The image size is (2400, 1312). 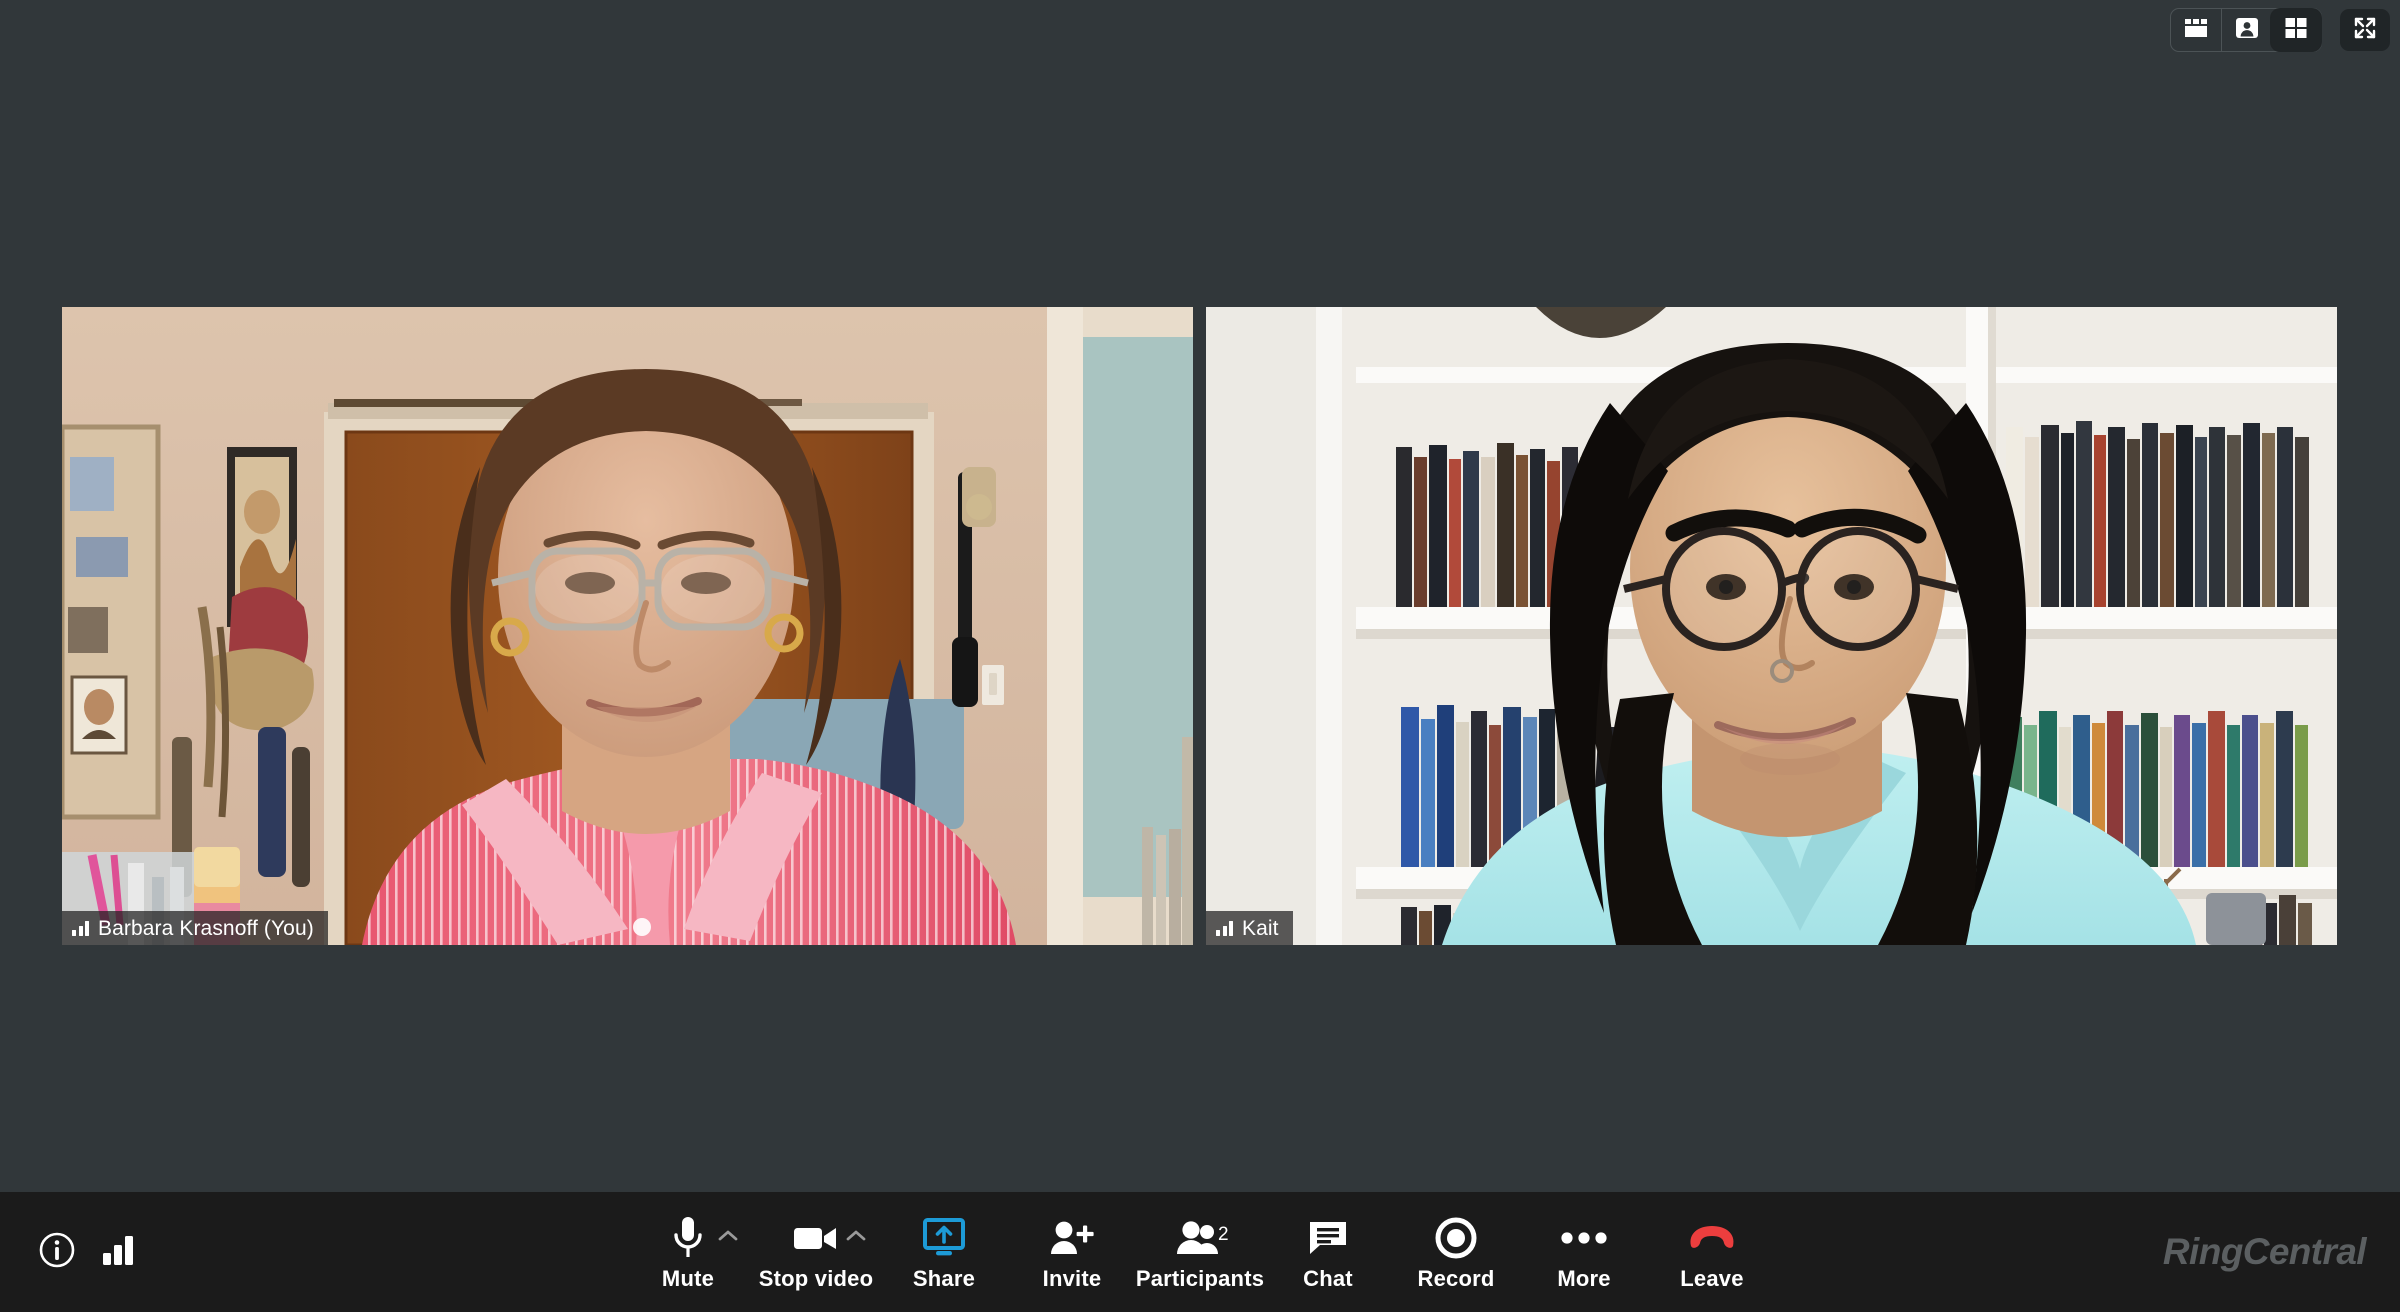 What do you see at coordinates (1200, 1278) in the screenshot?
I see `participants-label: Participants` at bounding box center [1200, 1278].